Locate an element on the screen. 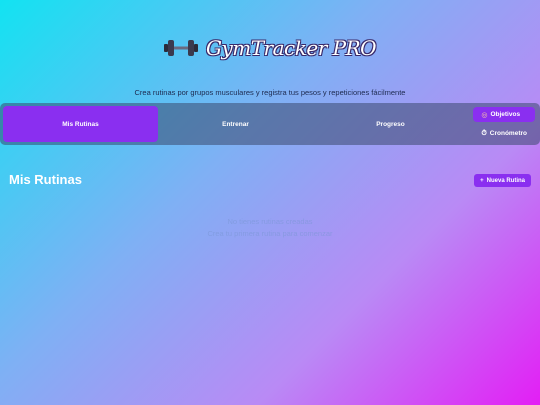  objetivos-label: Objetivos is located at coordinates (505, 114).